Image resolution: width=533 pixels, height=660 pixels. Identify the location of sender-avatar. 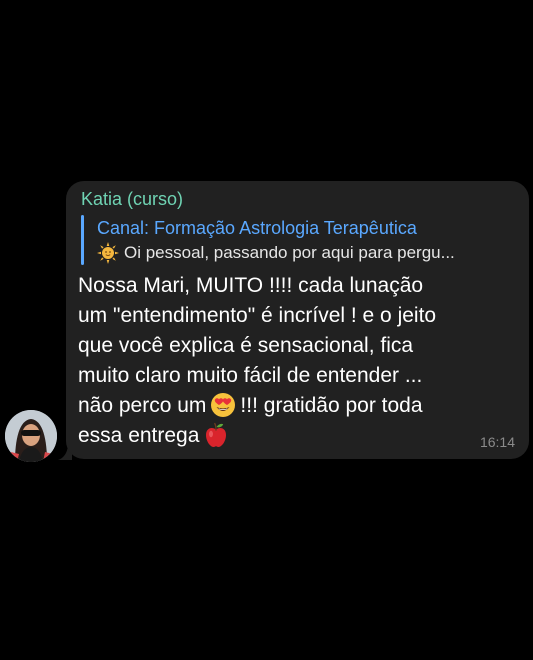
(31, 436).